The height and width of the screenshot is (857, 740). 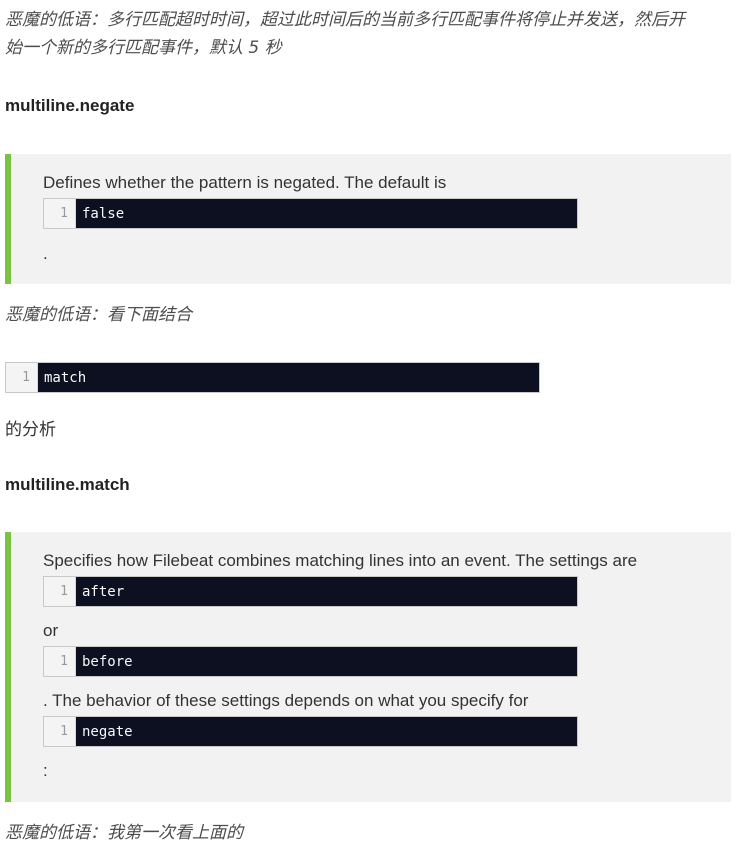 I want to click on before-code-block: 1 before, so click(x=310, y=661).